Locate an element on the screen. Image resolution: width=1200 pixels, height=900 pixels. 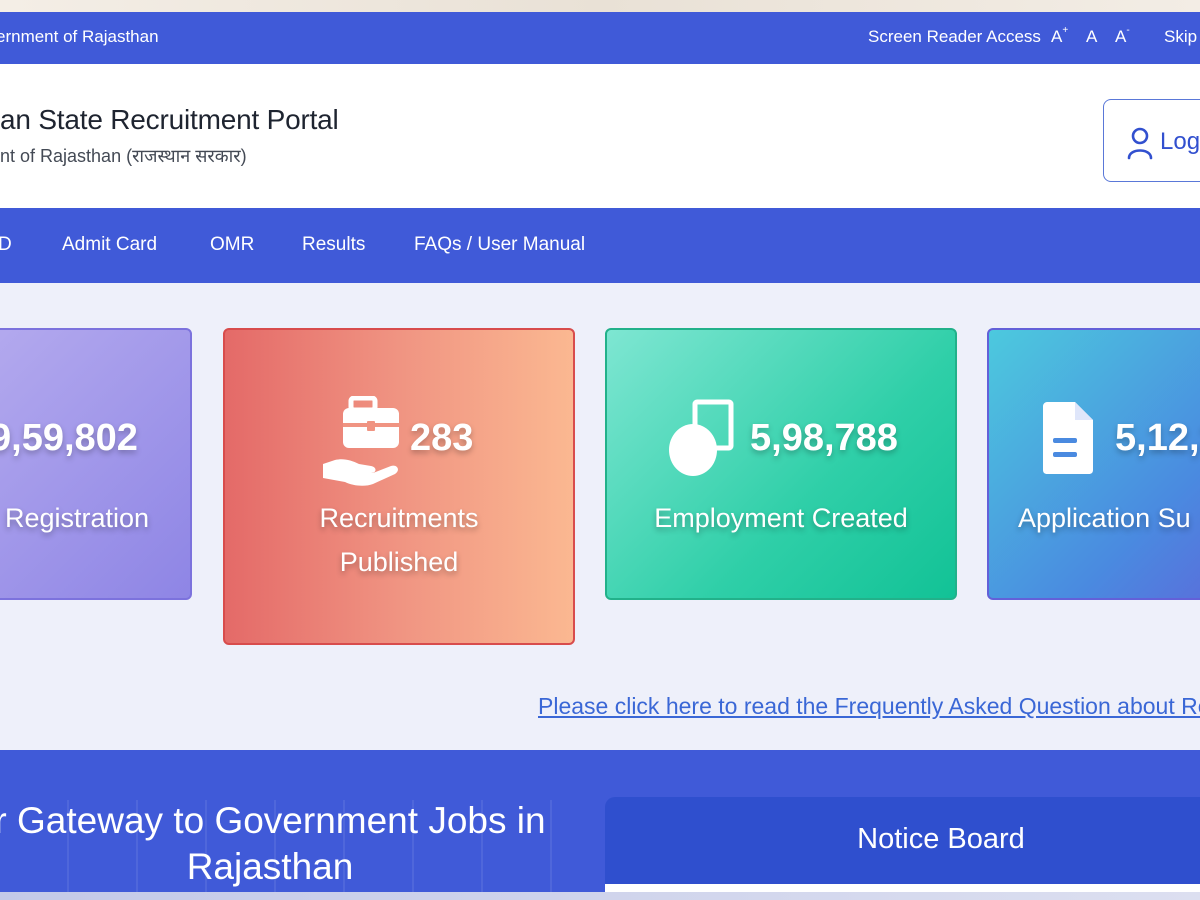
government-name: ernment of Rajasthan is located at coordinates (79, 36).